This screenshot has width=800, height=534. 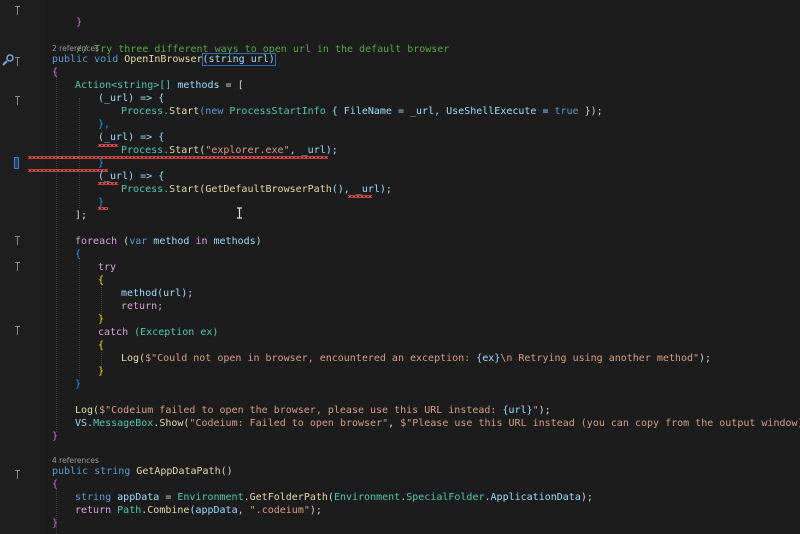 I want to click on code-token: , _url);, so click(x=313, y=150).